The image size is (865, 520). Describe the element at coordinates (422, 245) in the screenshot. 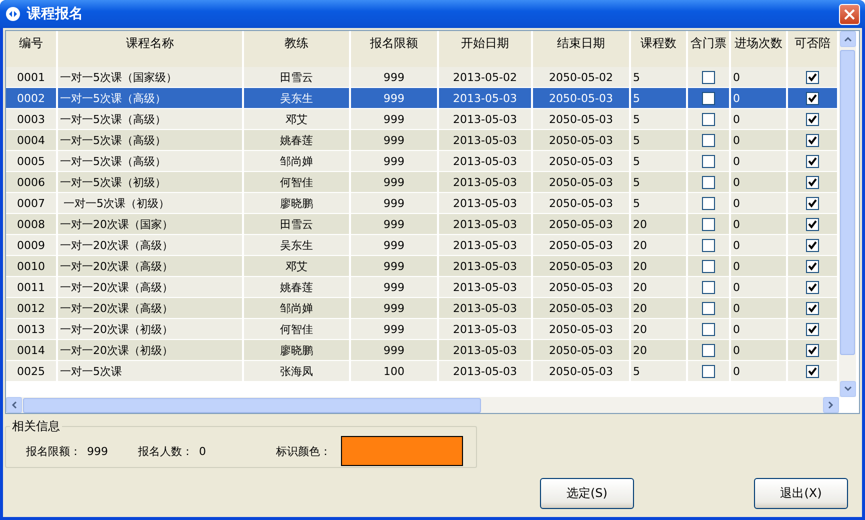

I see `table-row: 0009 一对一20次课（高级） 吴东生 999 2013-05-03 2050-05-03 20 0` at that location.